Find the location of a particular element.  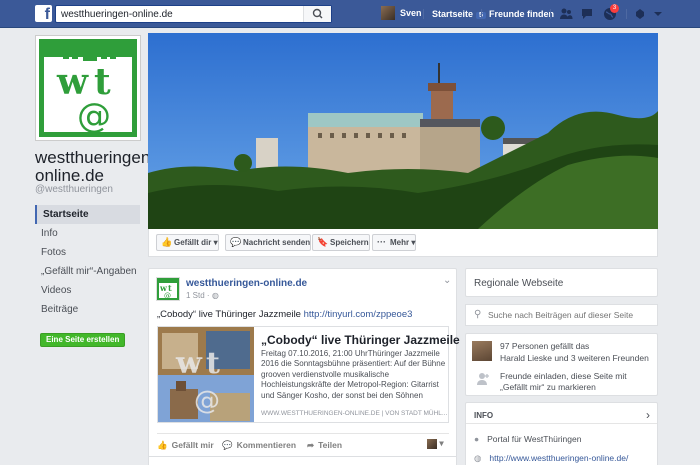

comment-icon: 💬 is located at coordinates (227, 445).